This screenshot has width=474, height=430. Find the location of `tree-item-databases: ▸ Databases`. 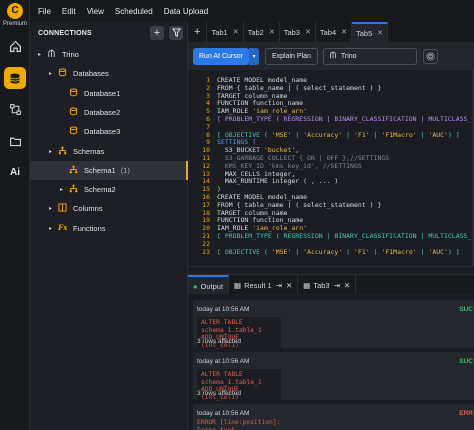

tree-item-databases: ▸ Databases is located at coordinates (109, 73).